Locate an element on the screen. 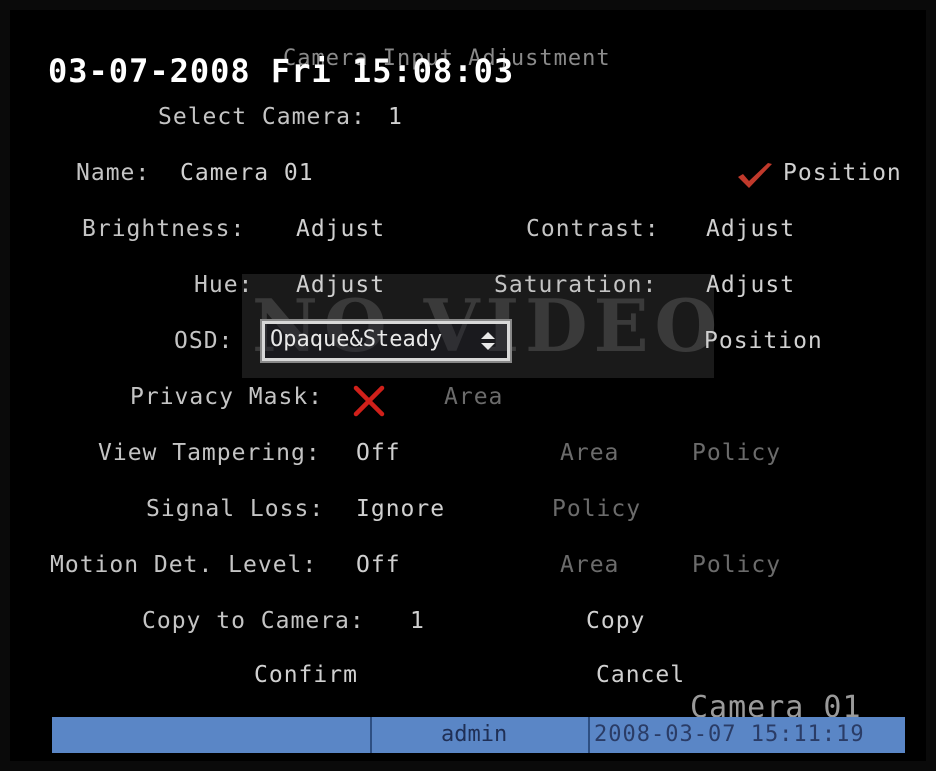 This screenshot has width=936, height=771. cancel-button: Cancel is located at coordinates (640, 675).